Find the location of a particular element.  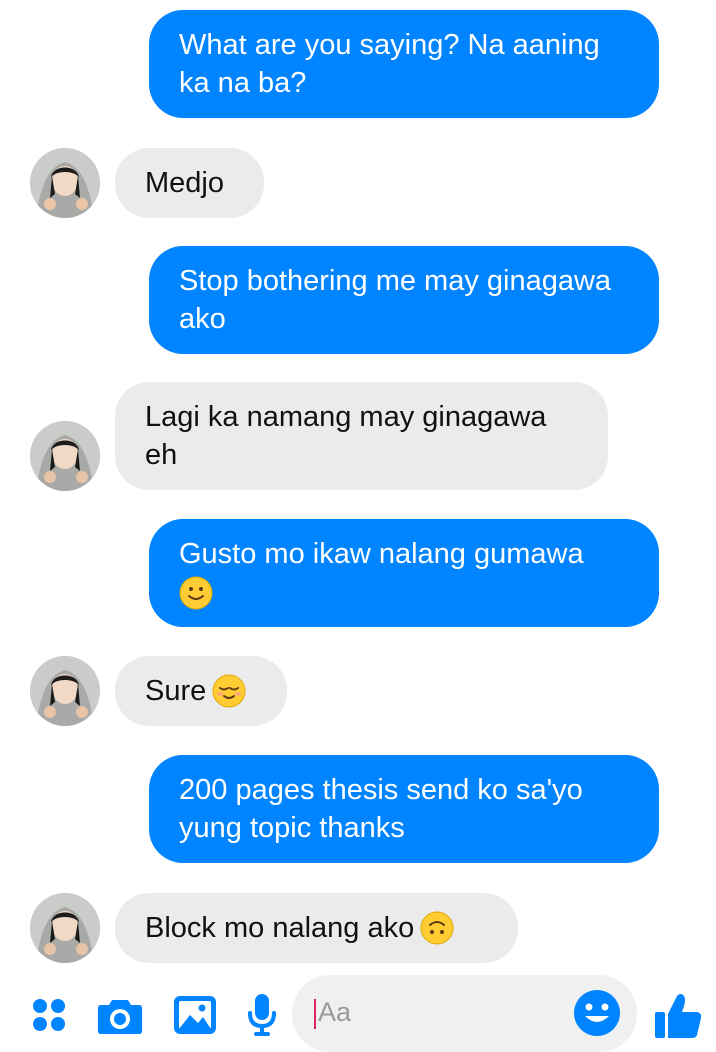

message-text: Stop bothering me may ginagawa ako is located at coordinates (395, 300).